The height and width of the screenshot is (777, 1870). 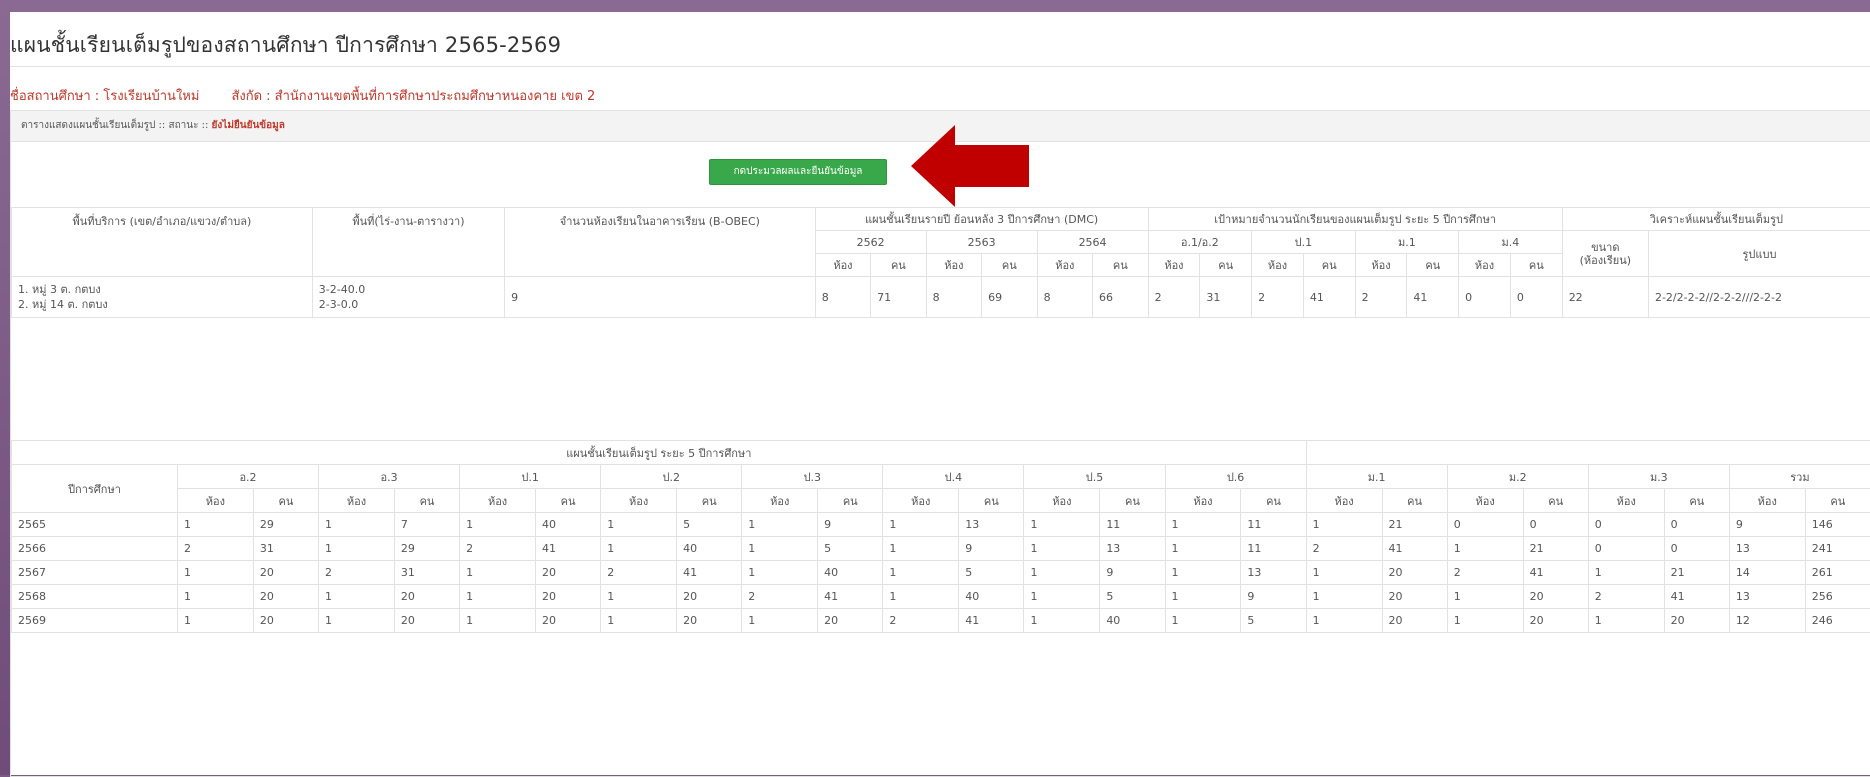 What do you see at coordinates (95, 489) in the screenshot?
I see `header-year: ปีการศึกษา` at bounding box center [95, 489].